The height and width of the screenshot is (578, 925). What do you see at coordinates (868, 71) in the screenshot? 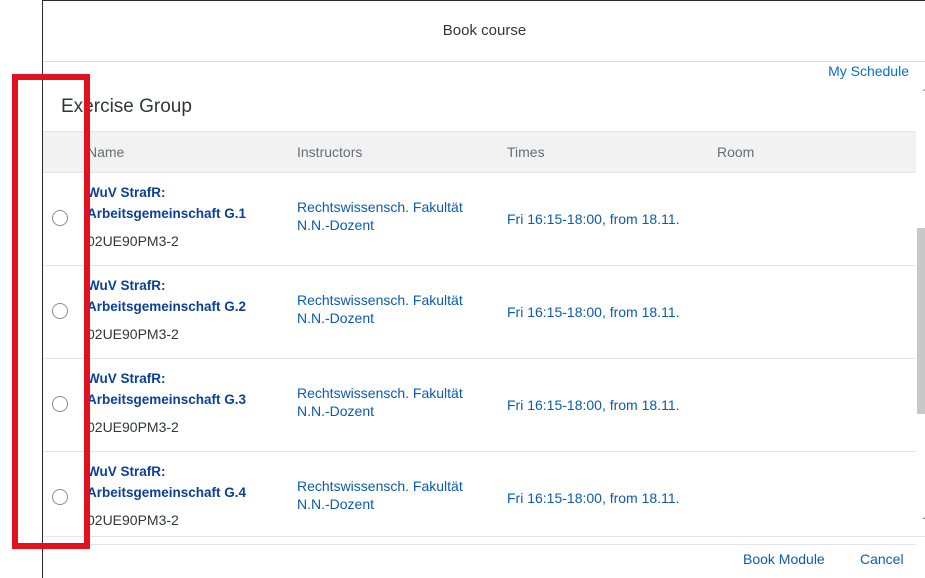
I see `my-schedule-link: My Schedule` at bounding box center [868, 71].